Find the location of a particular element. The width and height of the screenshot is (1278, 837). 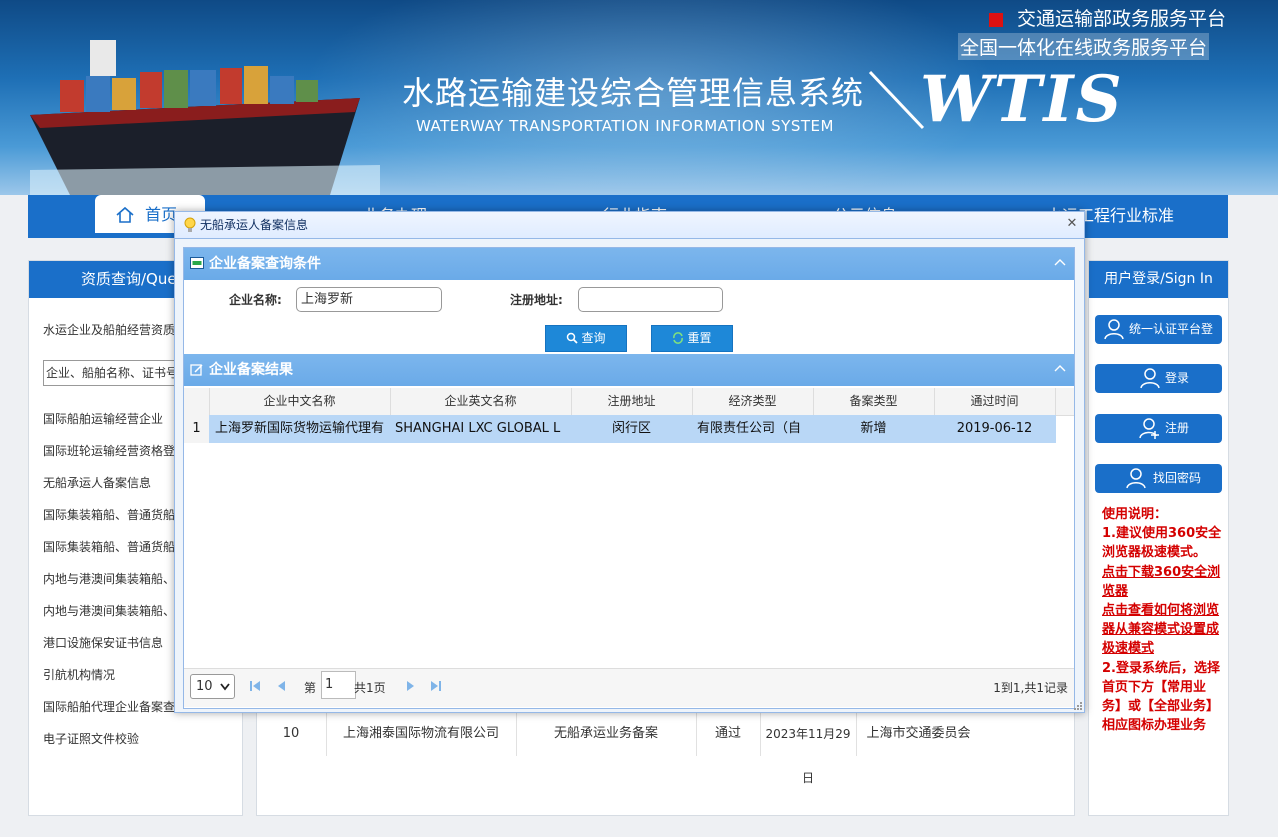

download-browser-link: 点击下载360安全浏览器 is located at coordinates (1161, 582).